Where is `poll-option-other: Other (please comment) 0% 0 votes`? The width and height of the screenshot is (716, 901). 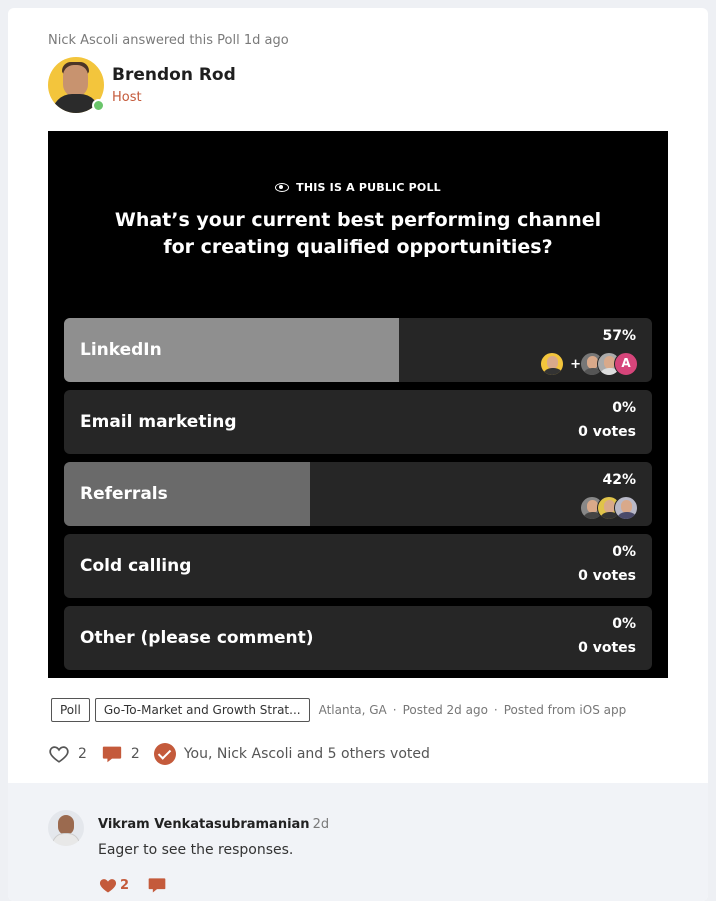
poll-option-other: Other (please comment) 0% 0 votes is located at coordinates (358, 638).